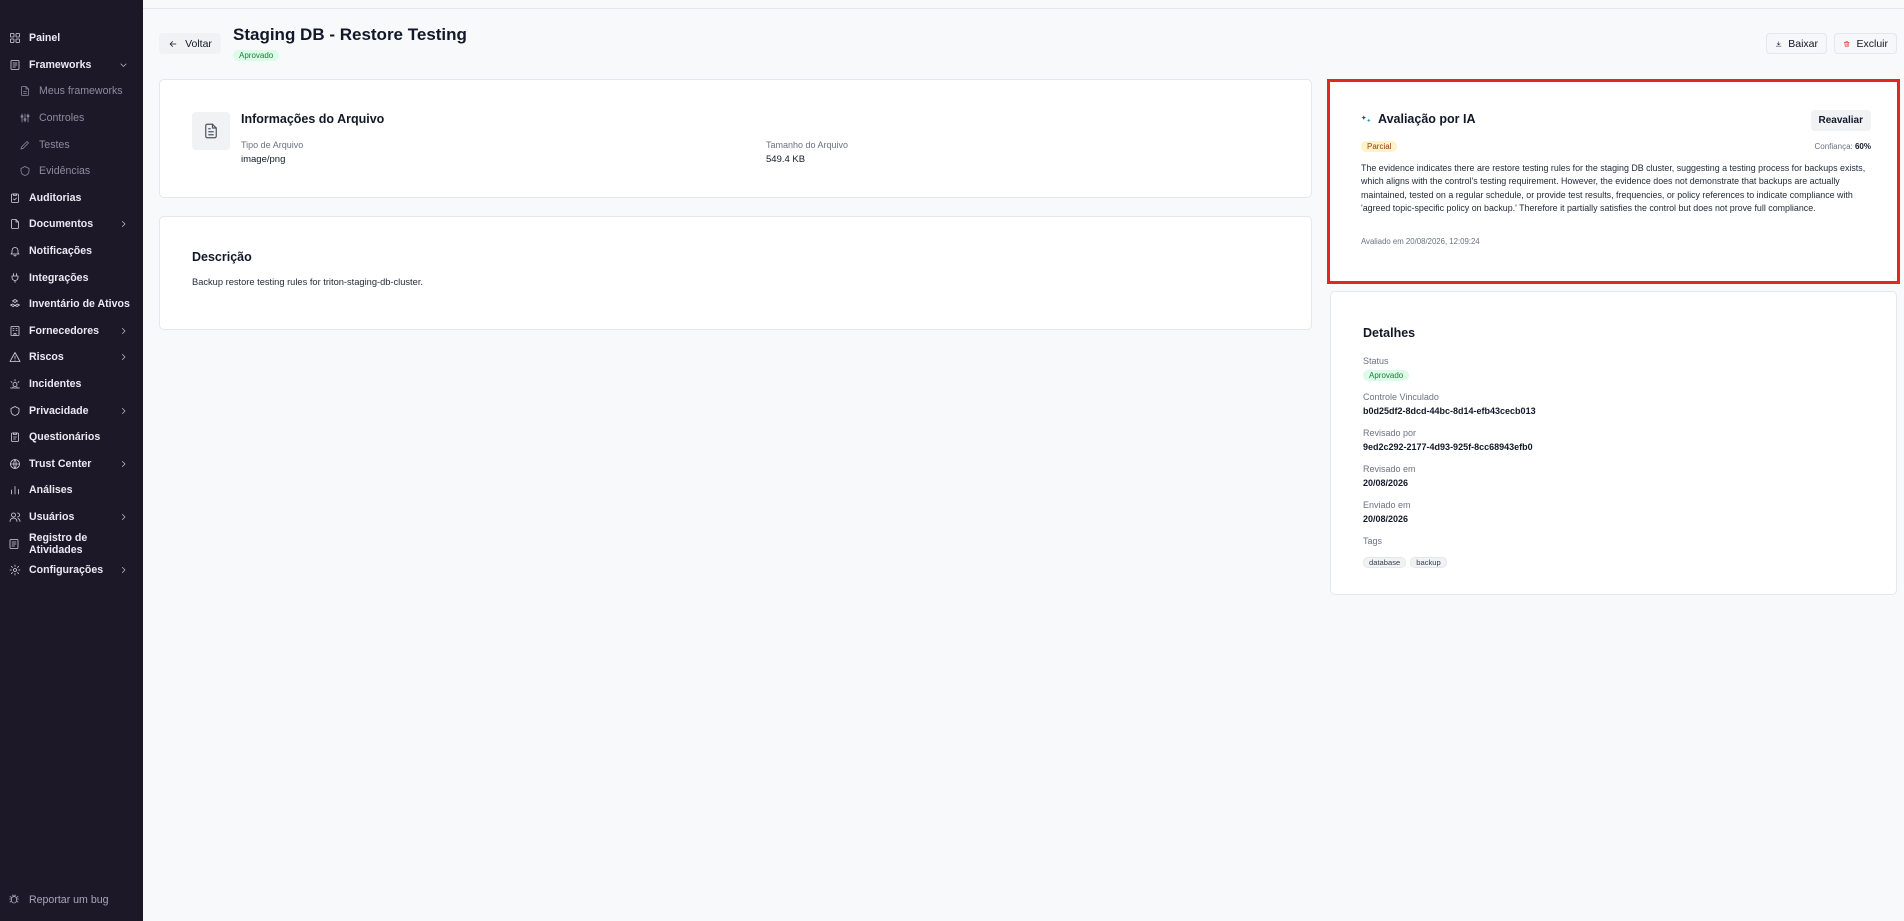  Describe the element at coordinates (14, 410) in the screenshot. I see `shield-icon` at that location.